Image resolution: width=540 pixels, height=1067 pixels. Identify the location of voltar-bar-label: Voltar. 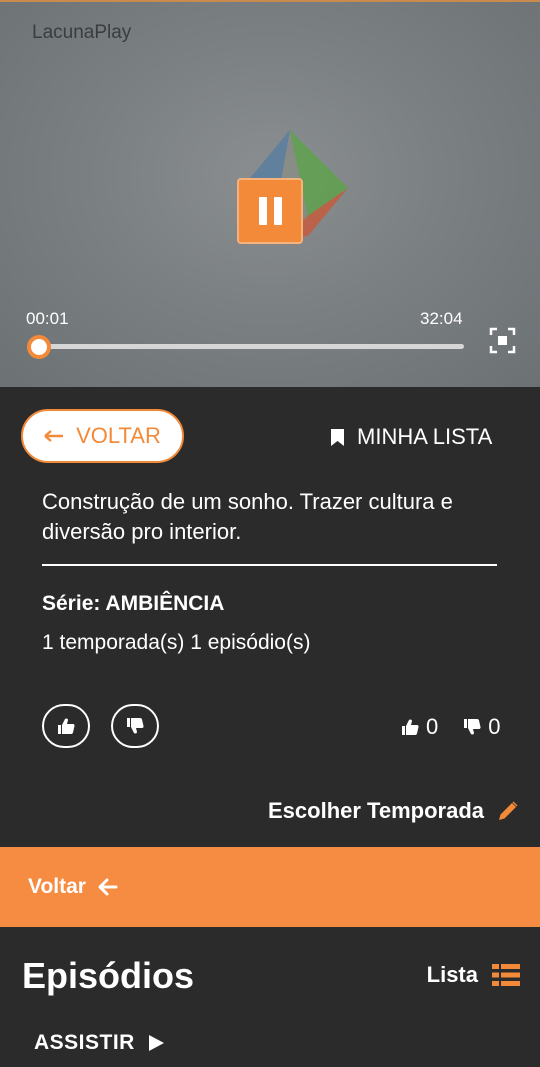
(57, 886).